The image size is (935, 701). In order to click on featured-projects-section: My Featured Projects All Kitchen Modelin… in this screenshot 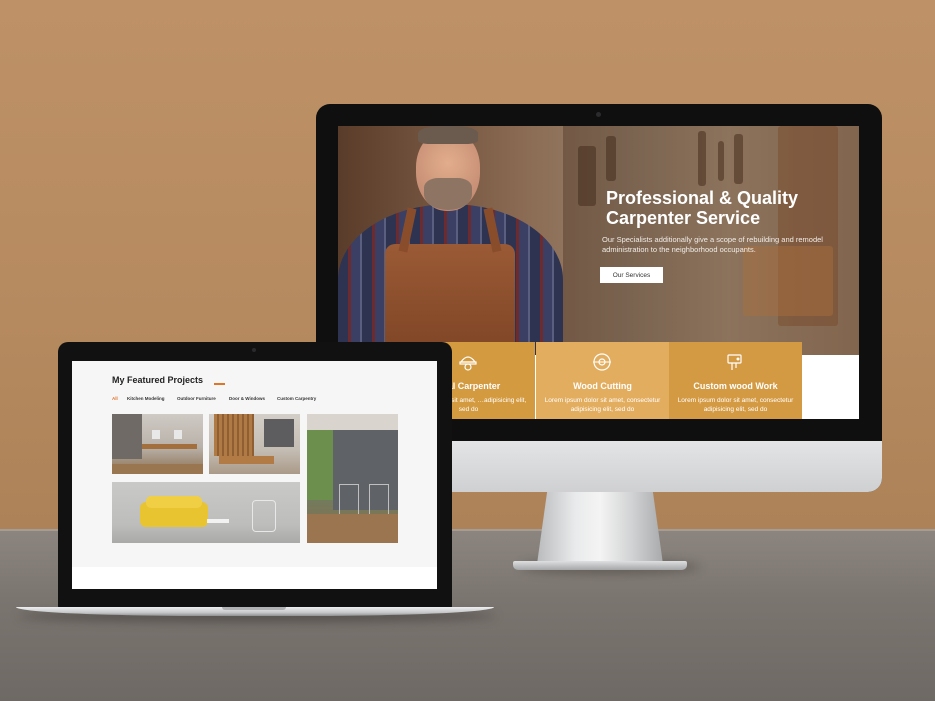, I will do `click(254, 464)`.